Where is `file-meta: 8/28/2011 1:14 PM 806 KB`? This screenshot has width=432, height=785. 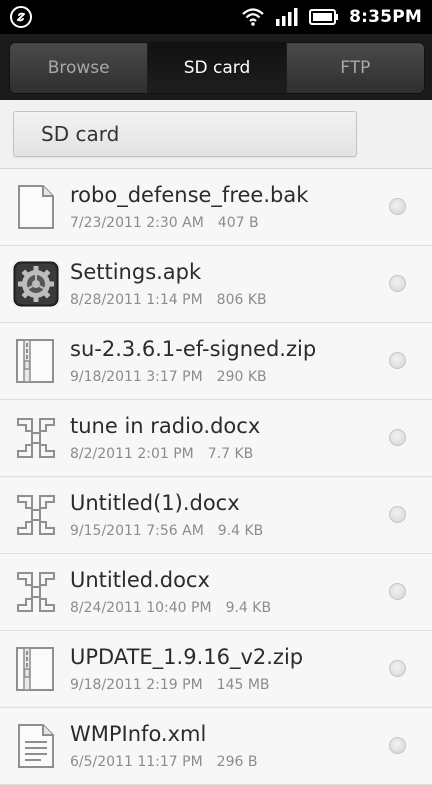
file-meta: 8/28/2011 1:14 PM 806 KB is located at coordinates (168, 300).